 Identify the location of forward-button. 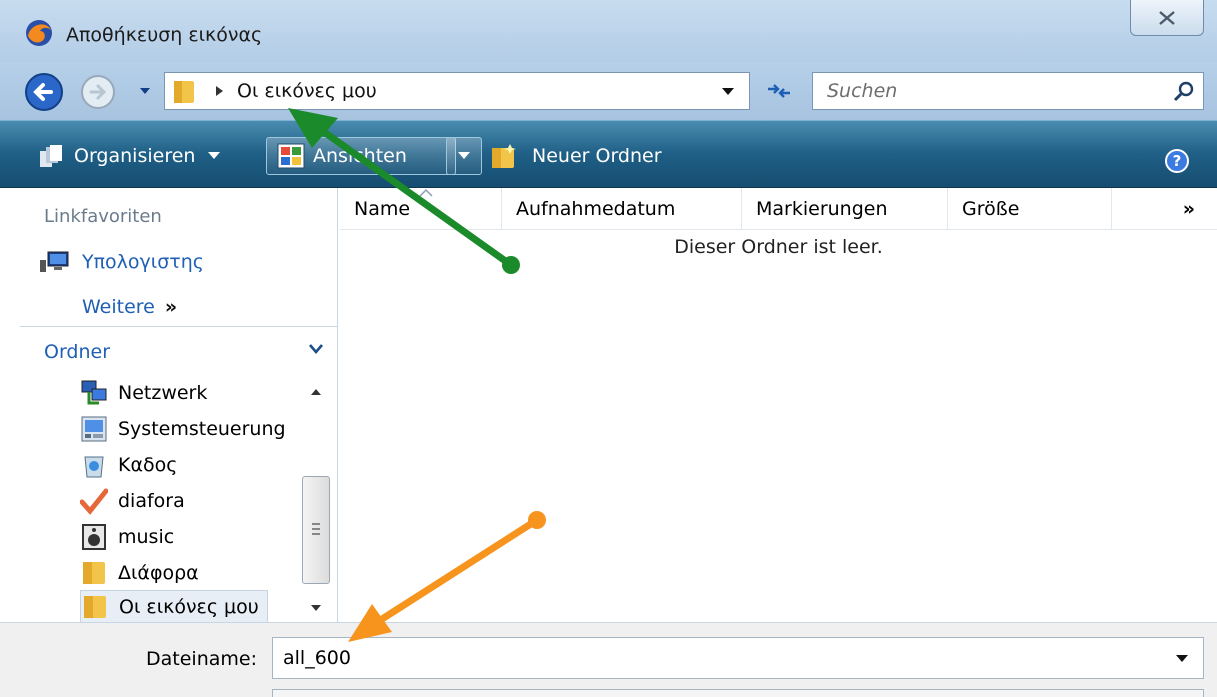
(98, 92).